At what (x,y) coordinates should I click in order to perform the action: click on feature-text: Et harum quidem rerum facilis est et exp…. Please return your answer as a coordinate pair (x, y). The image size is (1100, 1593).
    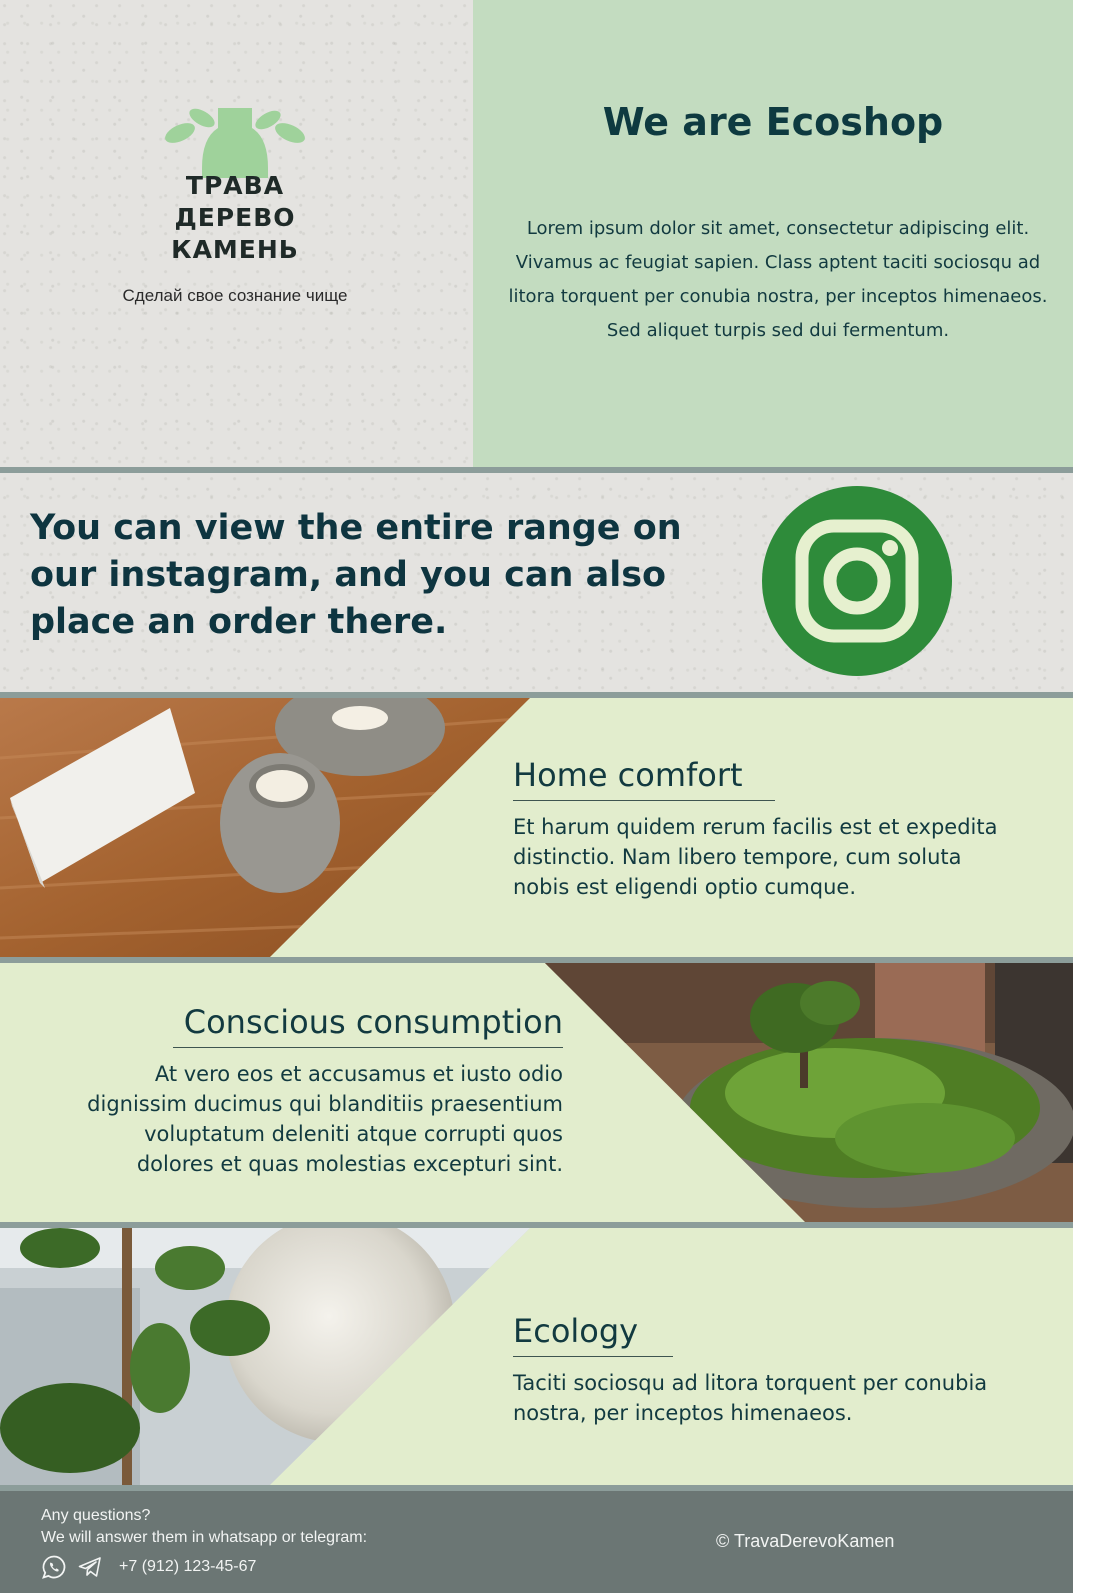
    Looking at the image, I should click on (755, 857).